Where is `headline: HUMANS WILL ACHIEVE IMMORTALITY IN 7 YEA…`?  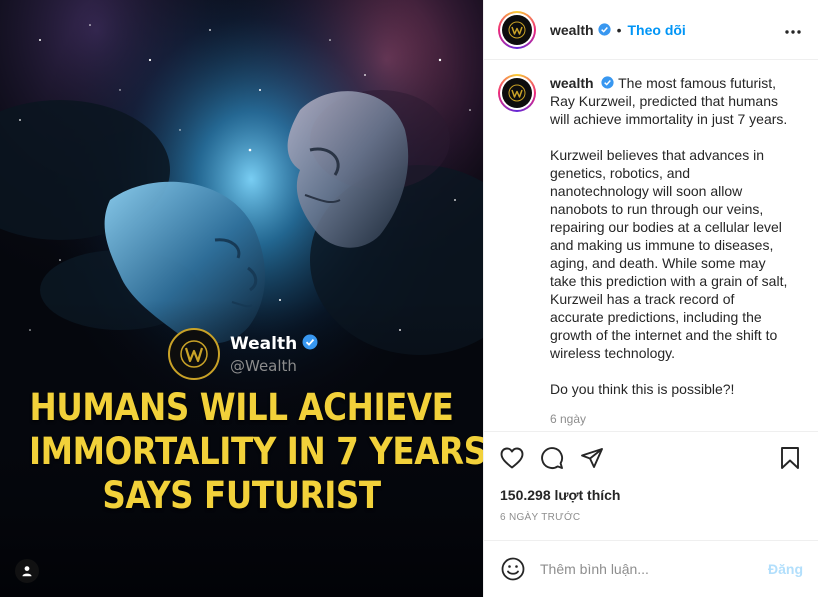 headline: HUMANS WILL ACHIEVE IMMORTALITY IN 7 YEA… is located at coordinates (255, 452).